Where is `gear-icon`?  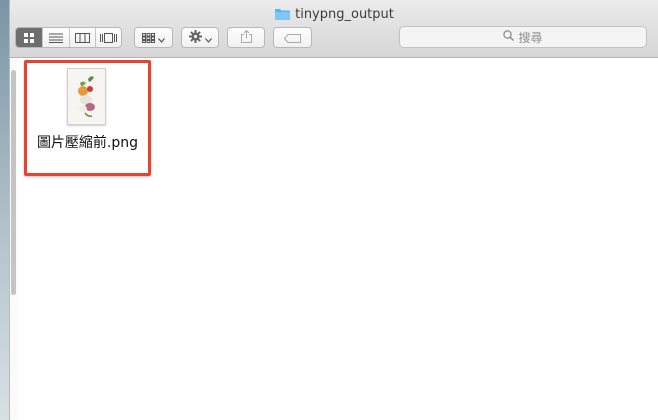 gear-icon is located at coordinates (195, 37).